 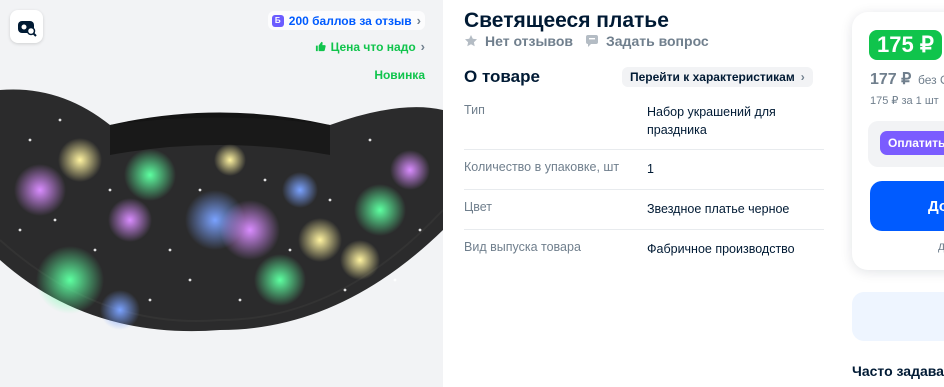 What do you see at coordinates (644, 170) in the screenshot?
I see `spec-row: Количество в упаковке, шт 1` at bounding box center [644, 170].